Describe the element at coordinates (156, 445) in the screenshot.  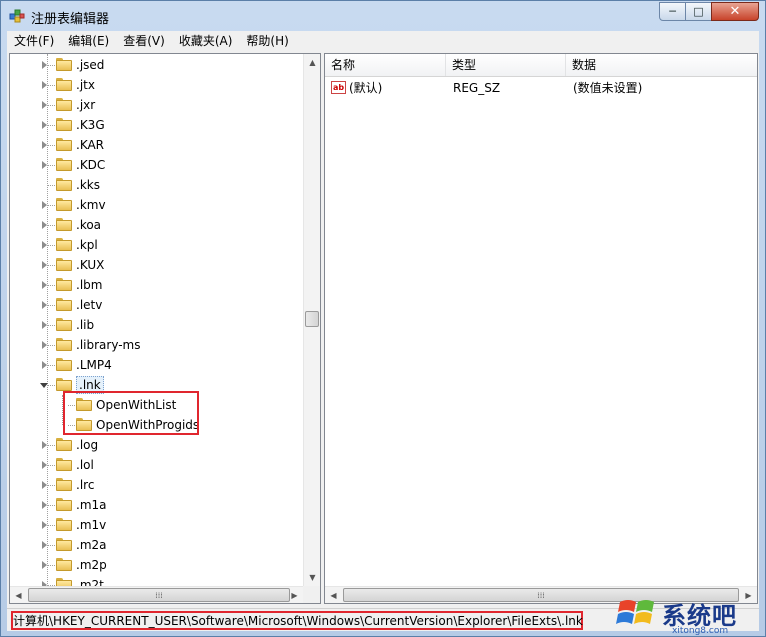
I see `tree-item: .log` at that location.